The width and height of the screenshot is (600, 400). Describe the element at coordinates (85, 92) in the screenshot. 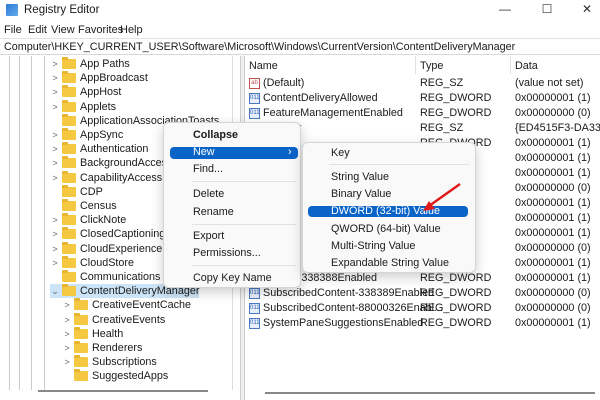

I see `tree-item: > AppHost` at that location.